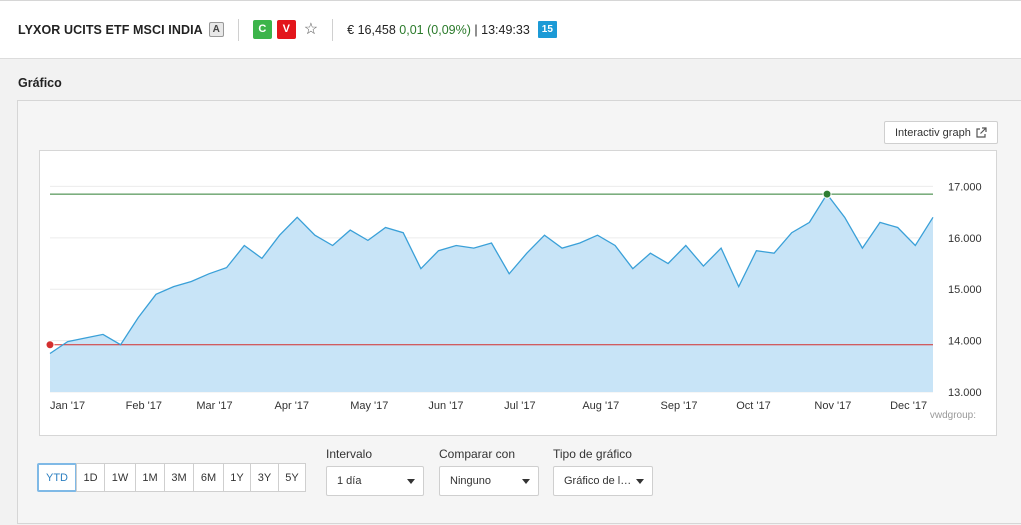  Describe the element at coordinates (208, 477) in the screenshot. I see `range-button-6m: 6M` at that location.